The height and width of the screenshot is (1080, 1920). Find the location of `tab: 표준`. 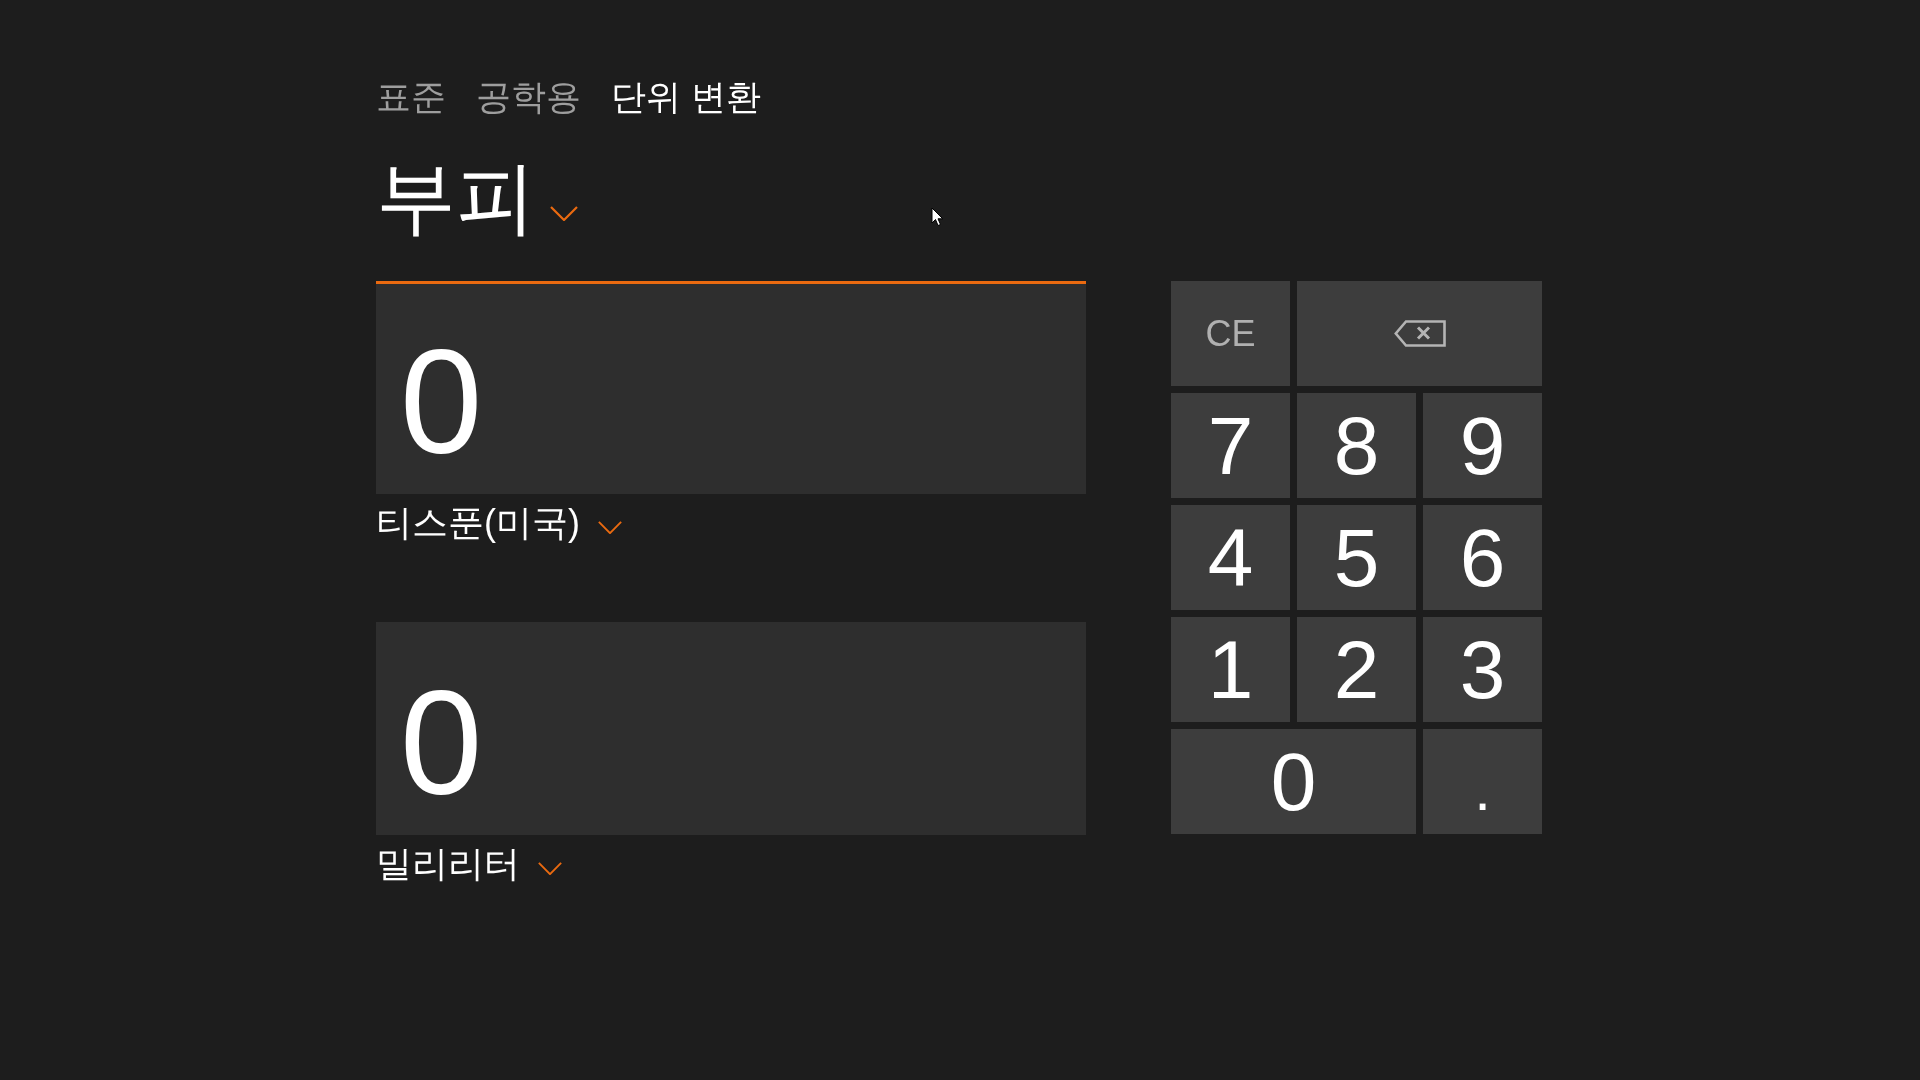

tab: 표준 is located at coordinates (411, 97).